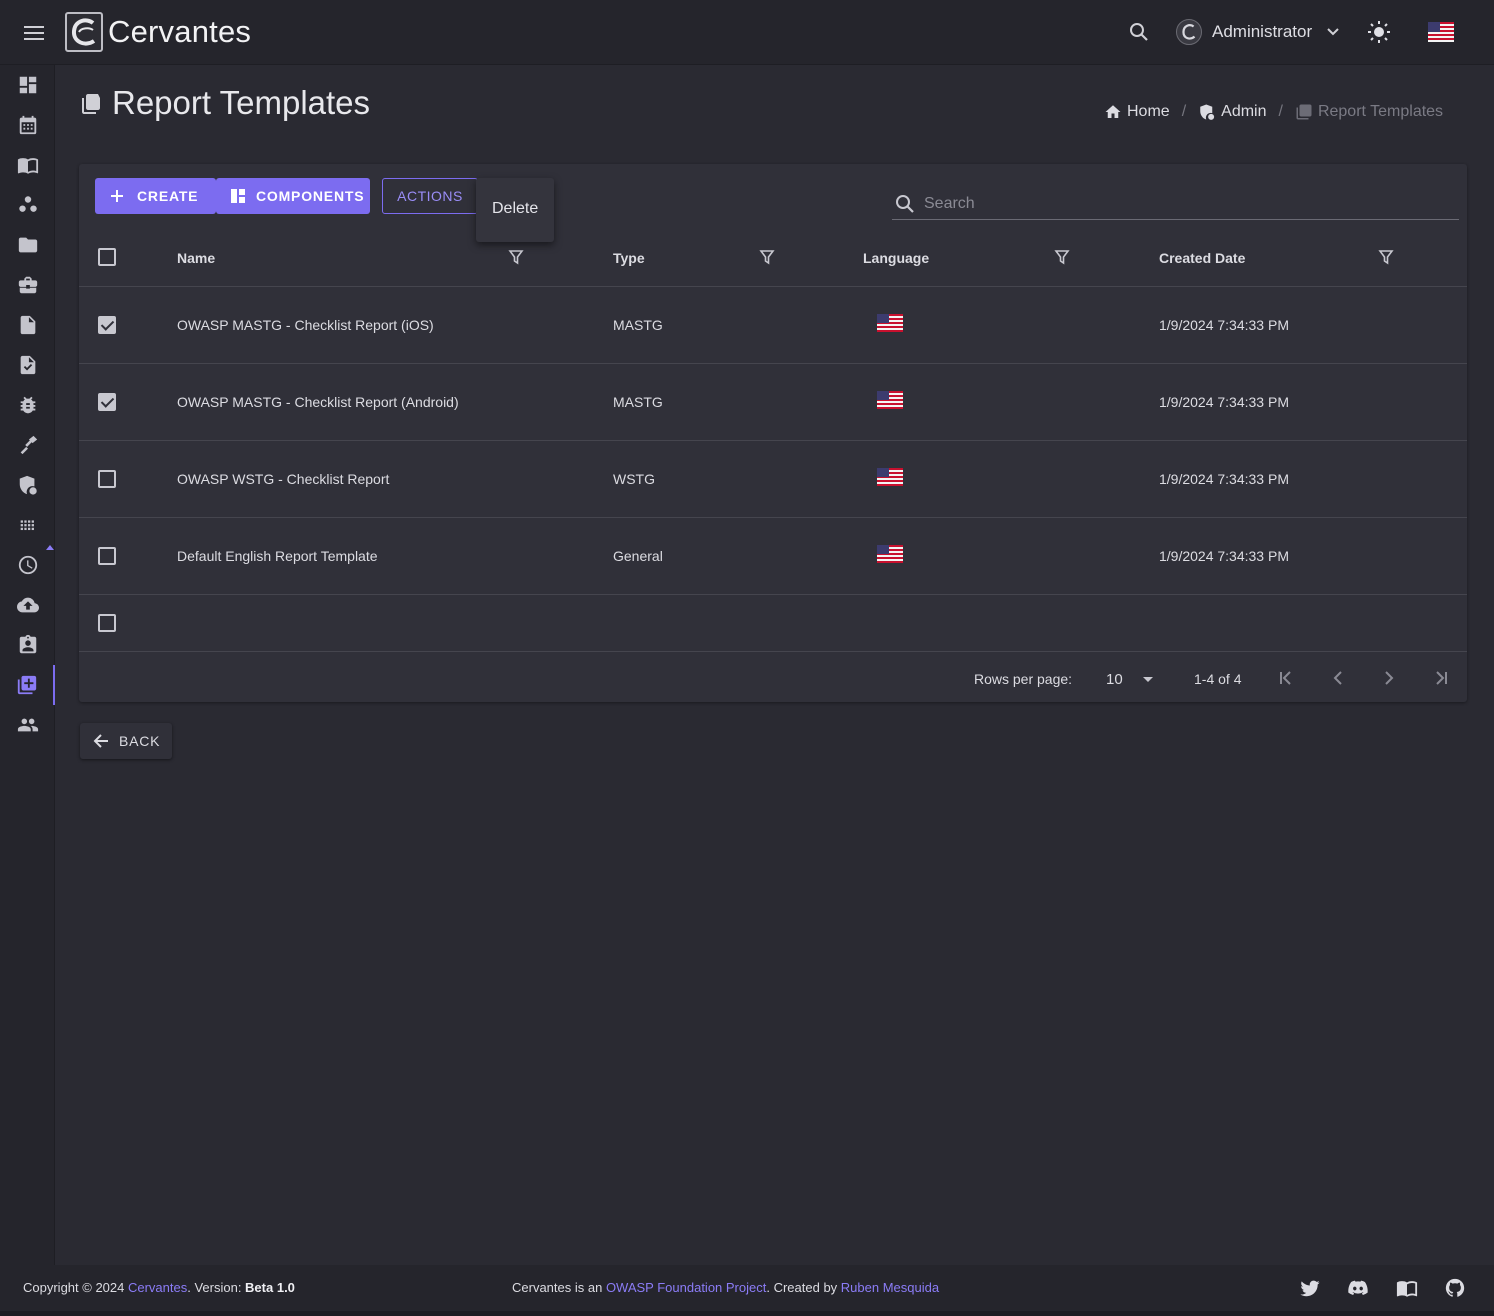 The width and height of the screenshot is (1494, 1316). What do you see at coordinates (1202, 258) in the screenshot?
I see `column-header-created-date: Created Date` at bounding box center [1202, 258].